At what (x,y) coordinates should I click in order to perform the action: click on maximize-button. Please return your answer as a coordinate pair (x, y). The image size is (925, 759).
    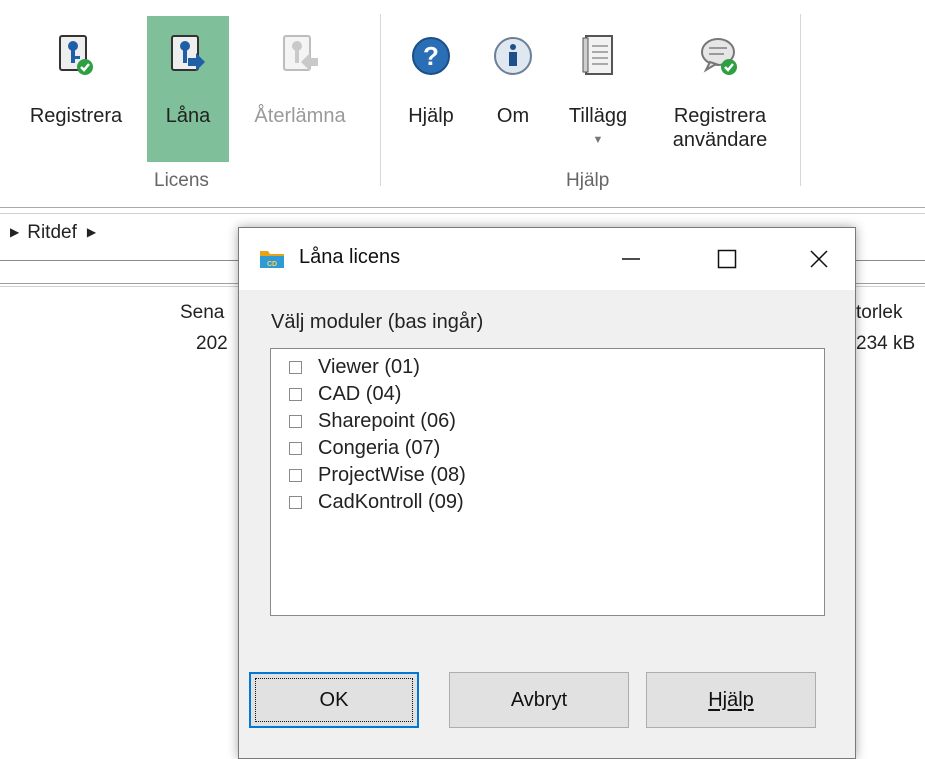
    Looking at the image, I should click on (727, 259).